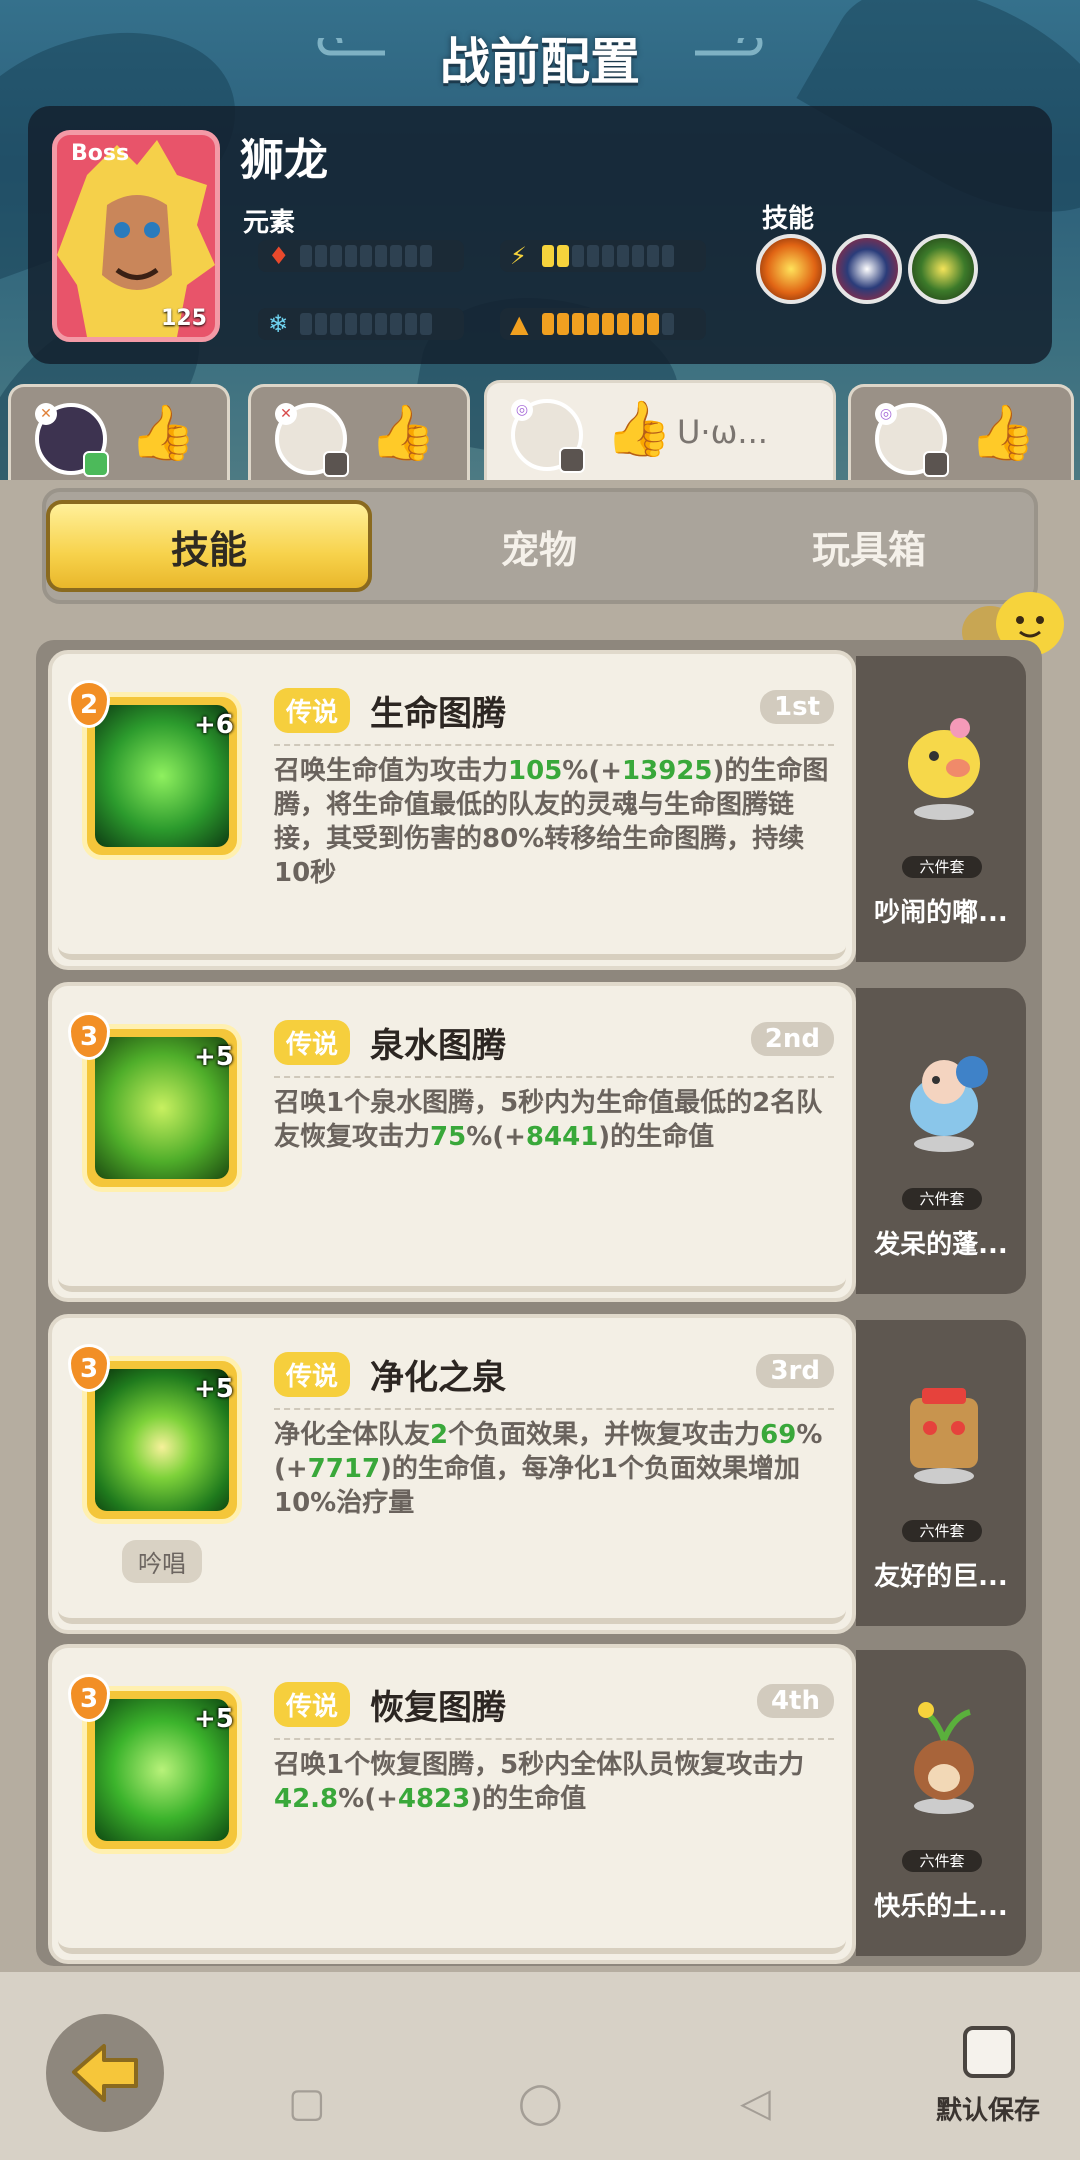  Describe the element at coordinates (438, 714) in the screenshot. I see `skill-name: 生命图腾` at that location.